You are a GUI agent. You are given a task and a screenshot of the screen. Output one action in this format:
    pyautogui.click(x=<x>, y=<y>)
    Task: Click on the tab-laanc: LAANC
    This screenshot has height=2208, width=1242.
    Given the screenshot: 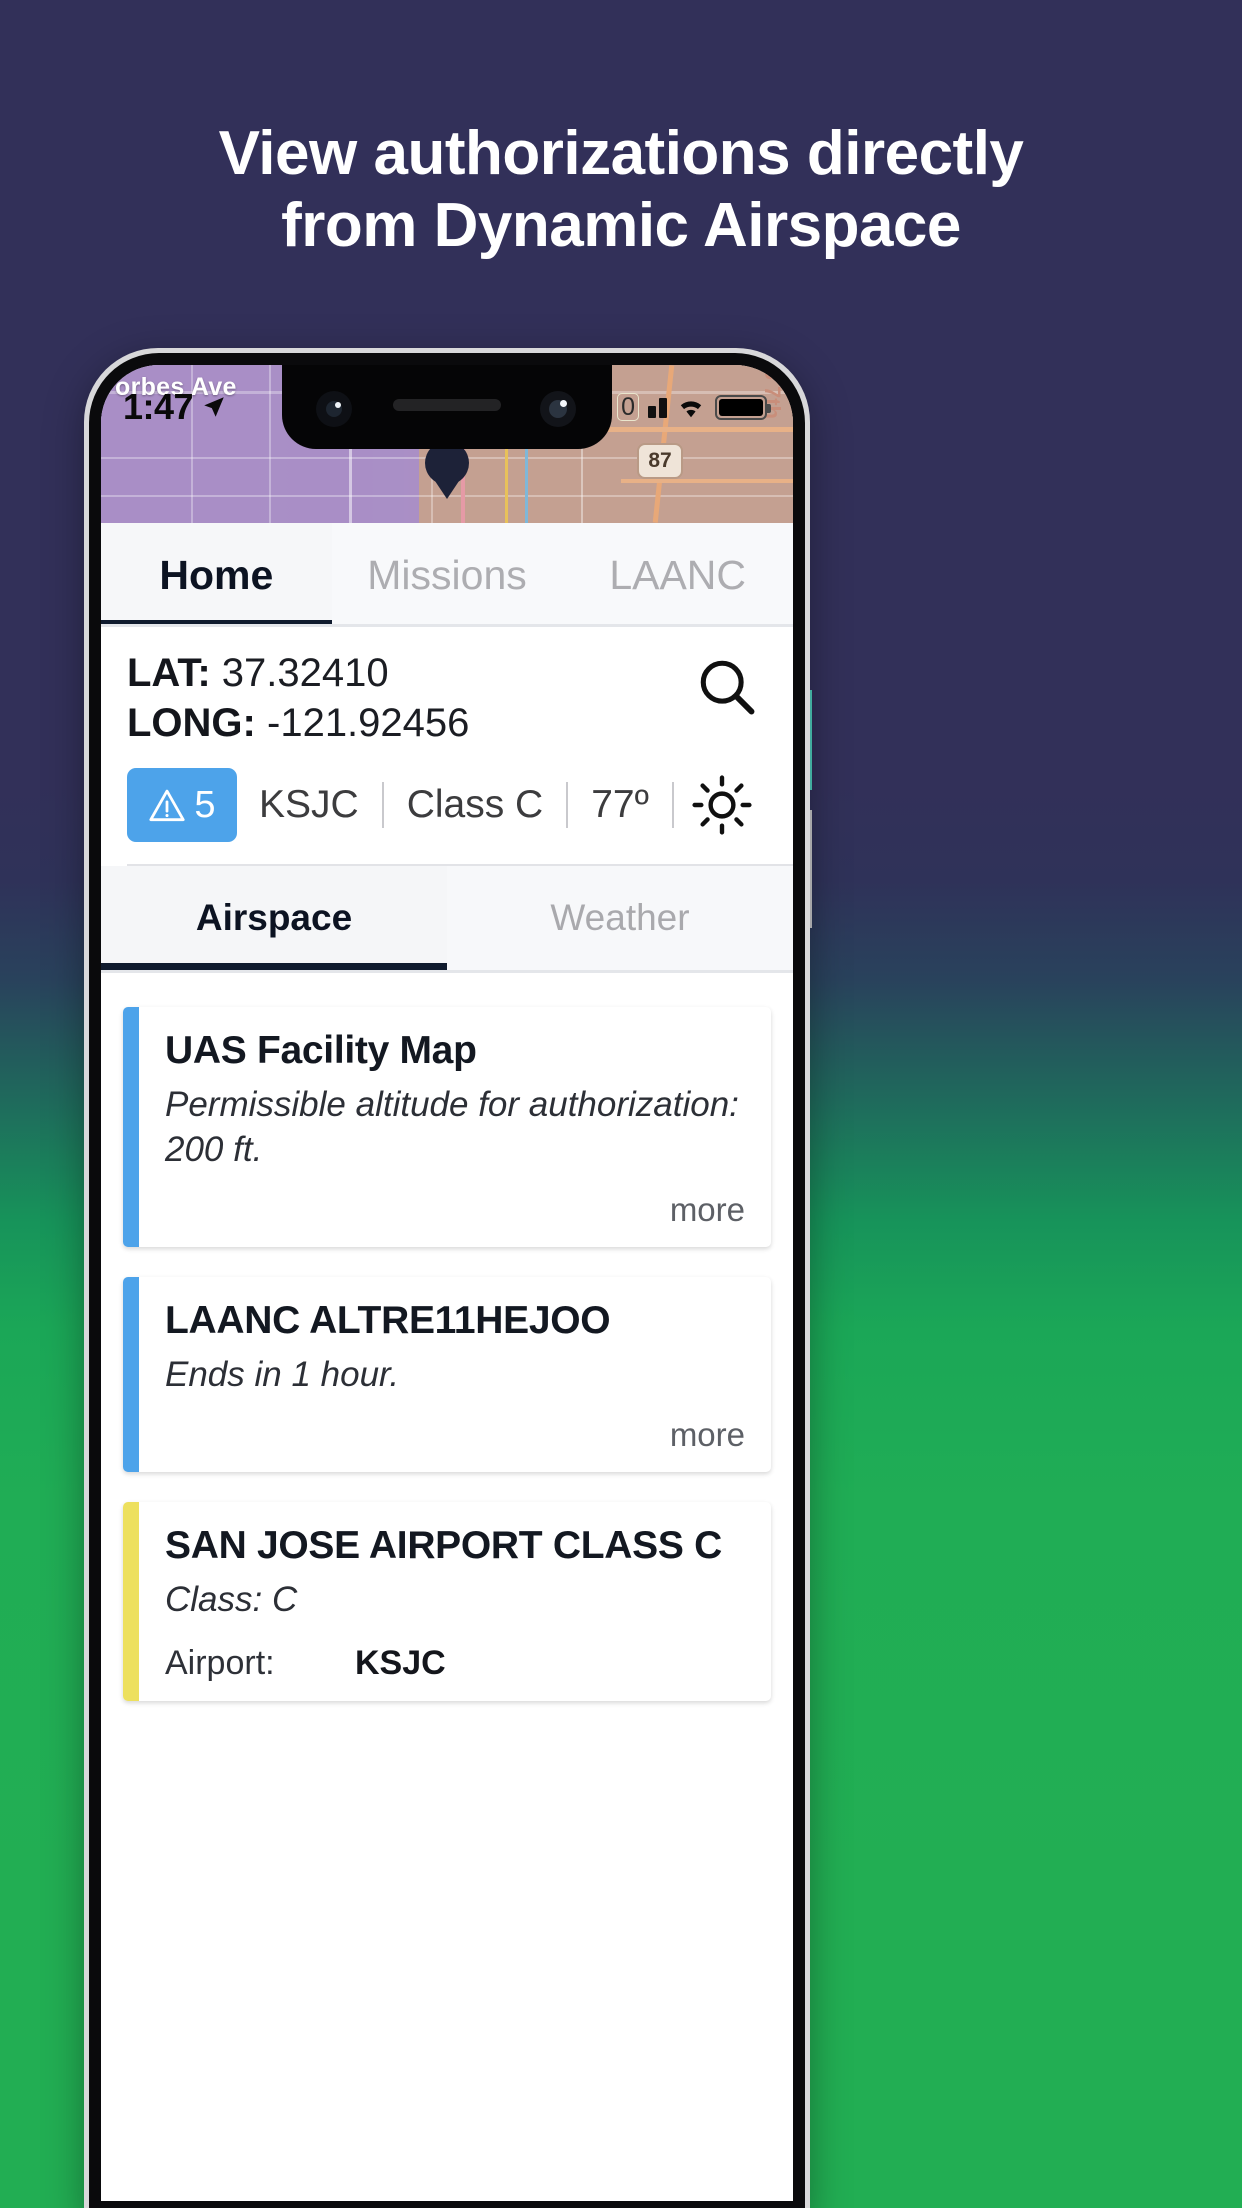 What is the action you would take?
    pyautogui.click(x=677, y=575)
    